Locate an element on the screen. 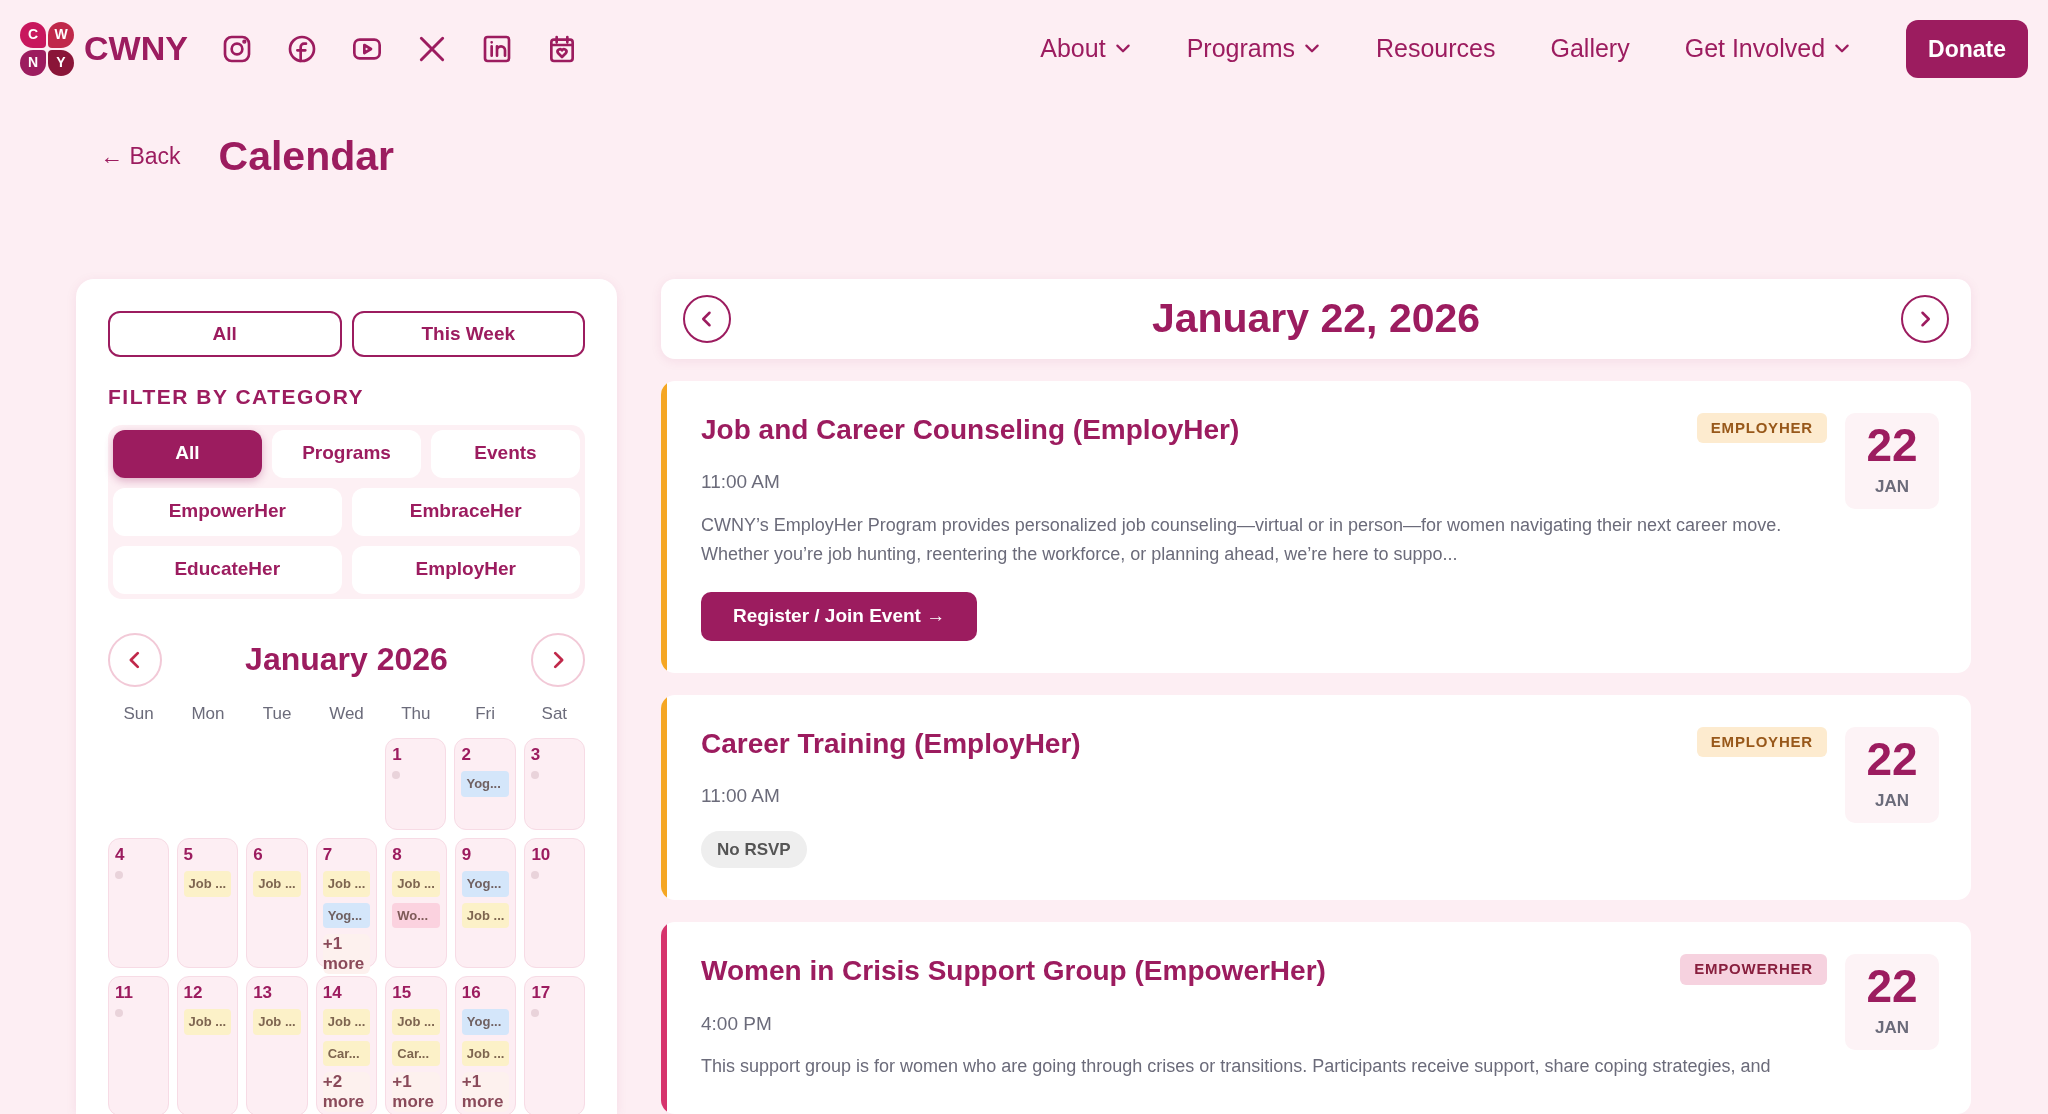  logo-tile: N is located at coordinates (33, 62).